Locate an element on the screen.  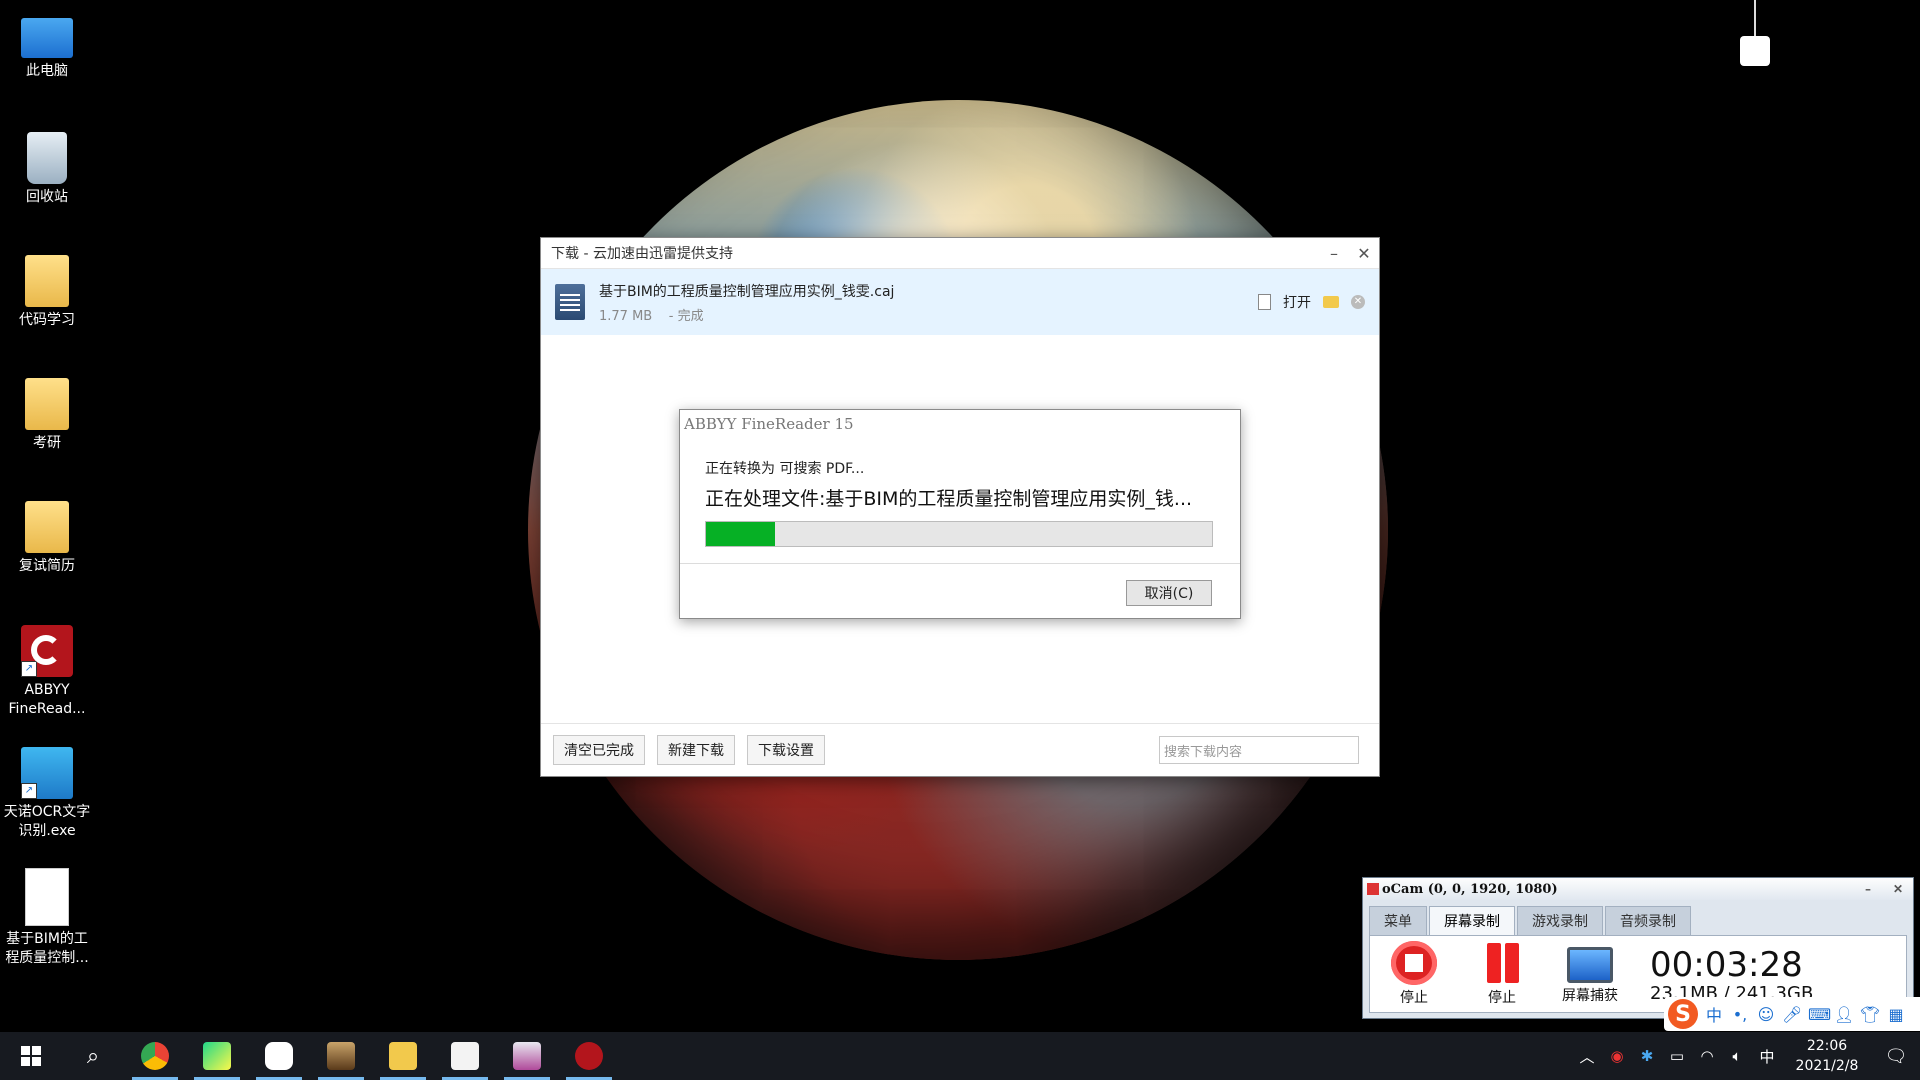
desktop-icon-label: 复试简历 is located at coordinates (47, 566).